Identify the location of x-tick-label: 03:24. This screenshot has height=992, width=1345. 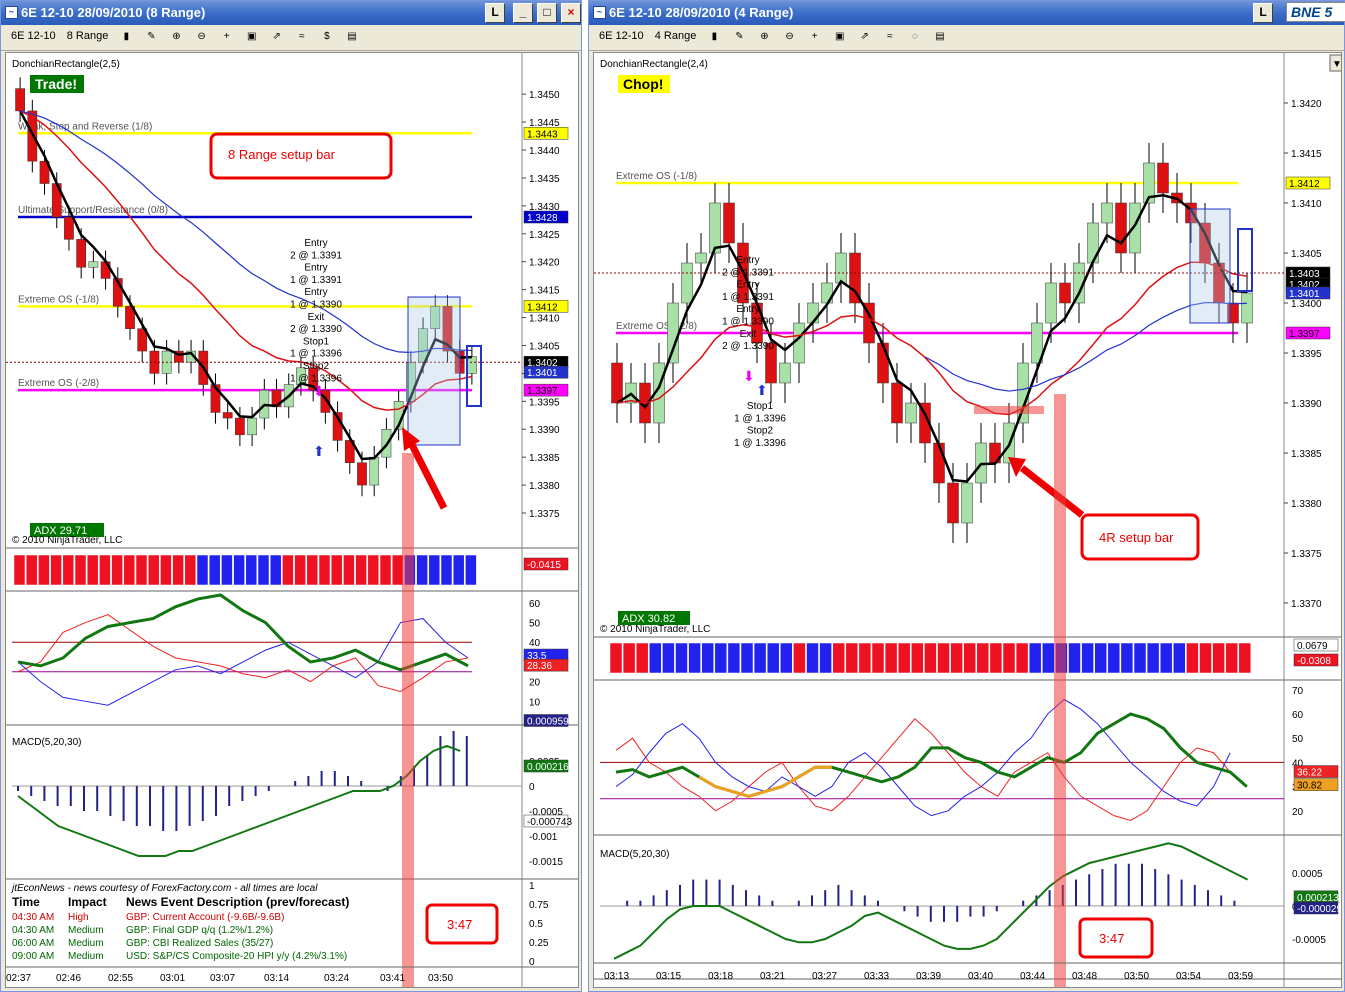
(336, 978).